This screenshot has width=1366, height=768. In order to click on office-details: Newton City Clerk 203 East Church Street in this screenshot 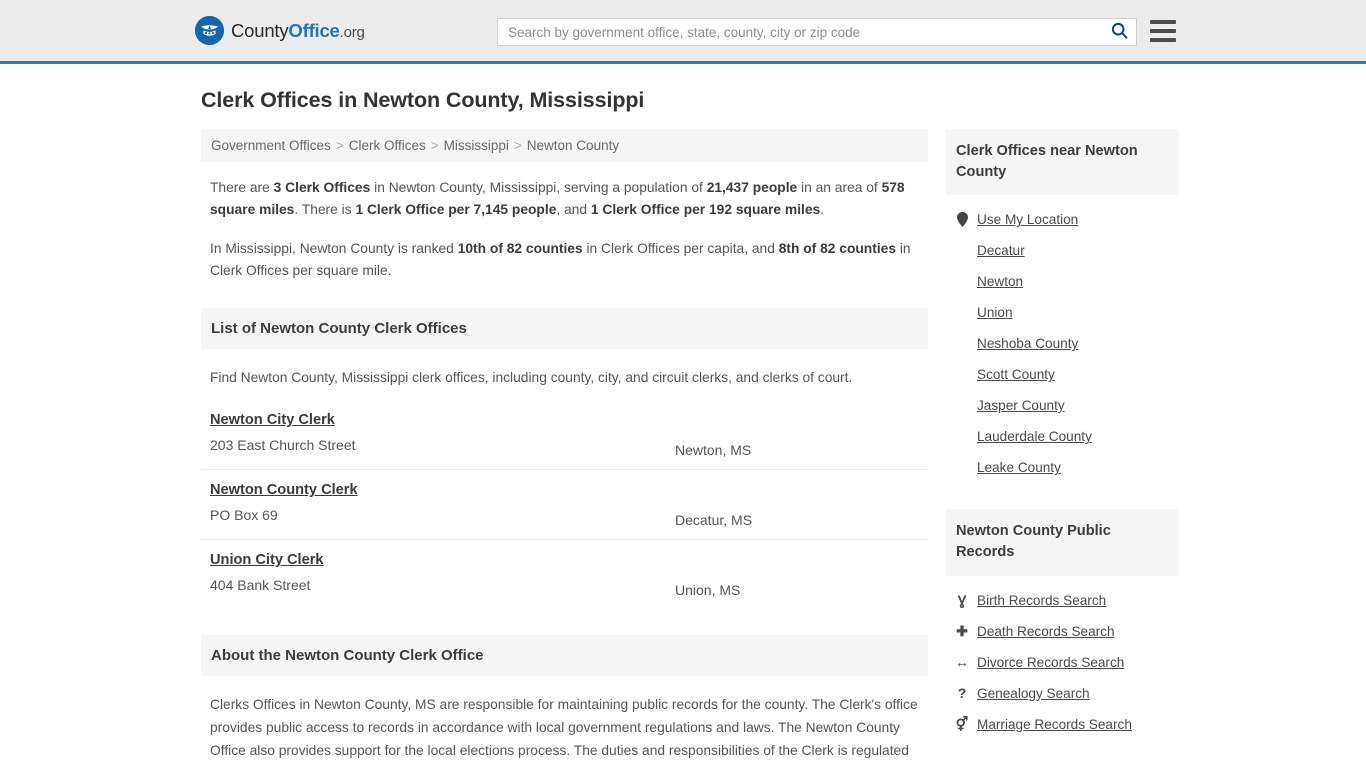, I will do `click(442, 432)`.